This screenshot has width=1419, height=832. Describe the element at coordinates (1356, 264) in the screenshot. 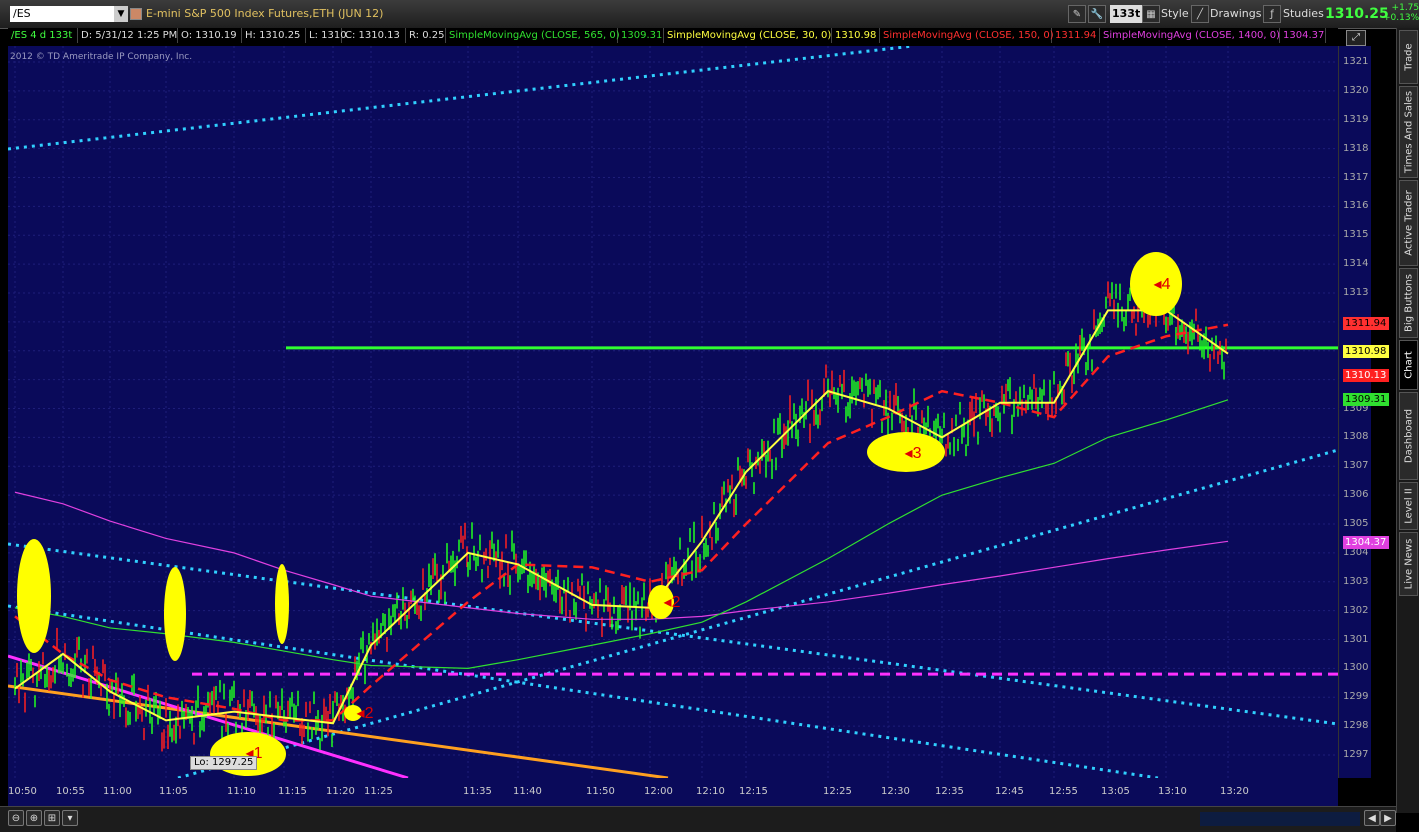

I see `price-tick: 1314` at that location.